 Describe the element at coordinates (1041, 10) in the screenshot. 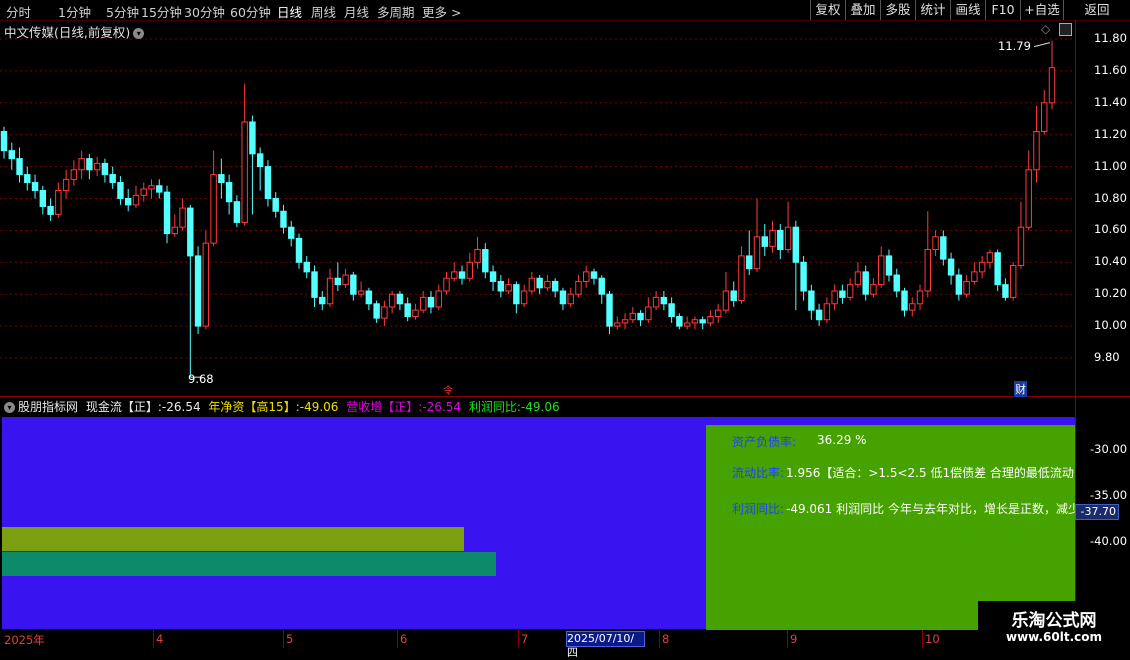

I see `add-watchlist-button: +自选` at that location.